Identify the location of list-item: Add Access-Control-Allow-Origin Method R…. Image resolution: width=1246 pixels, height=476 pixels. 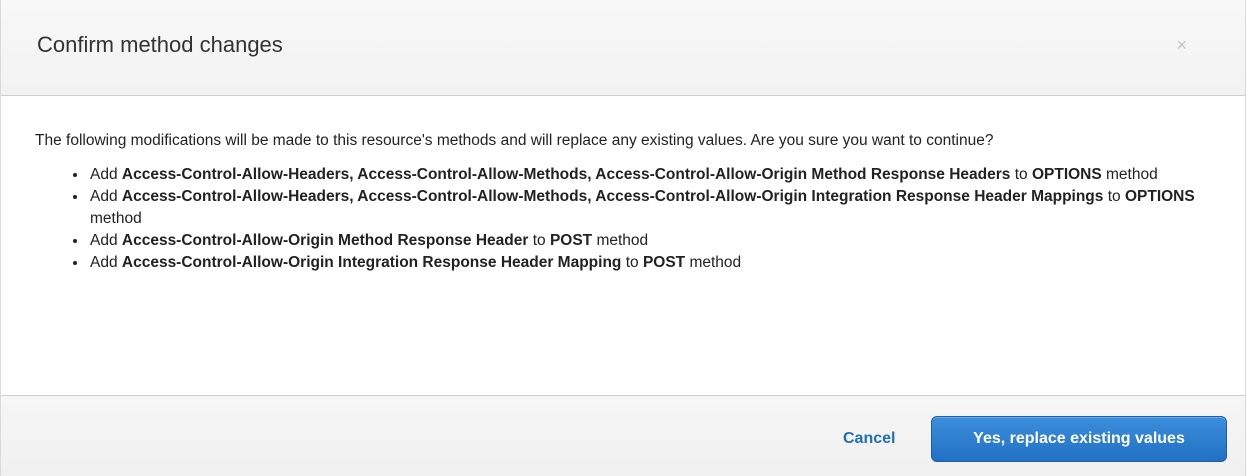
(646, 241).